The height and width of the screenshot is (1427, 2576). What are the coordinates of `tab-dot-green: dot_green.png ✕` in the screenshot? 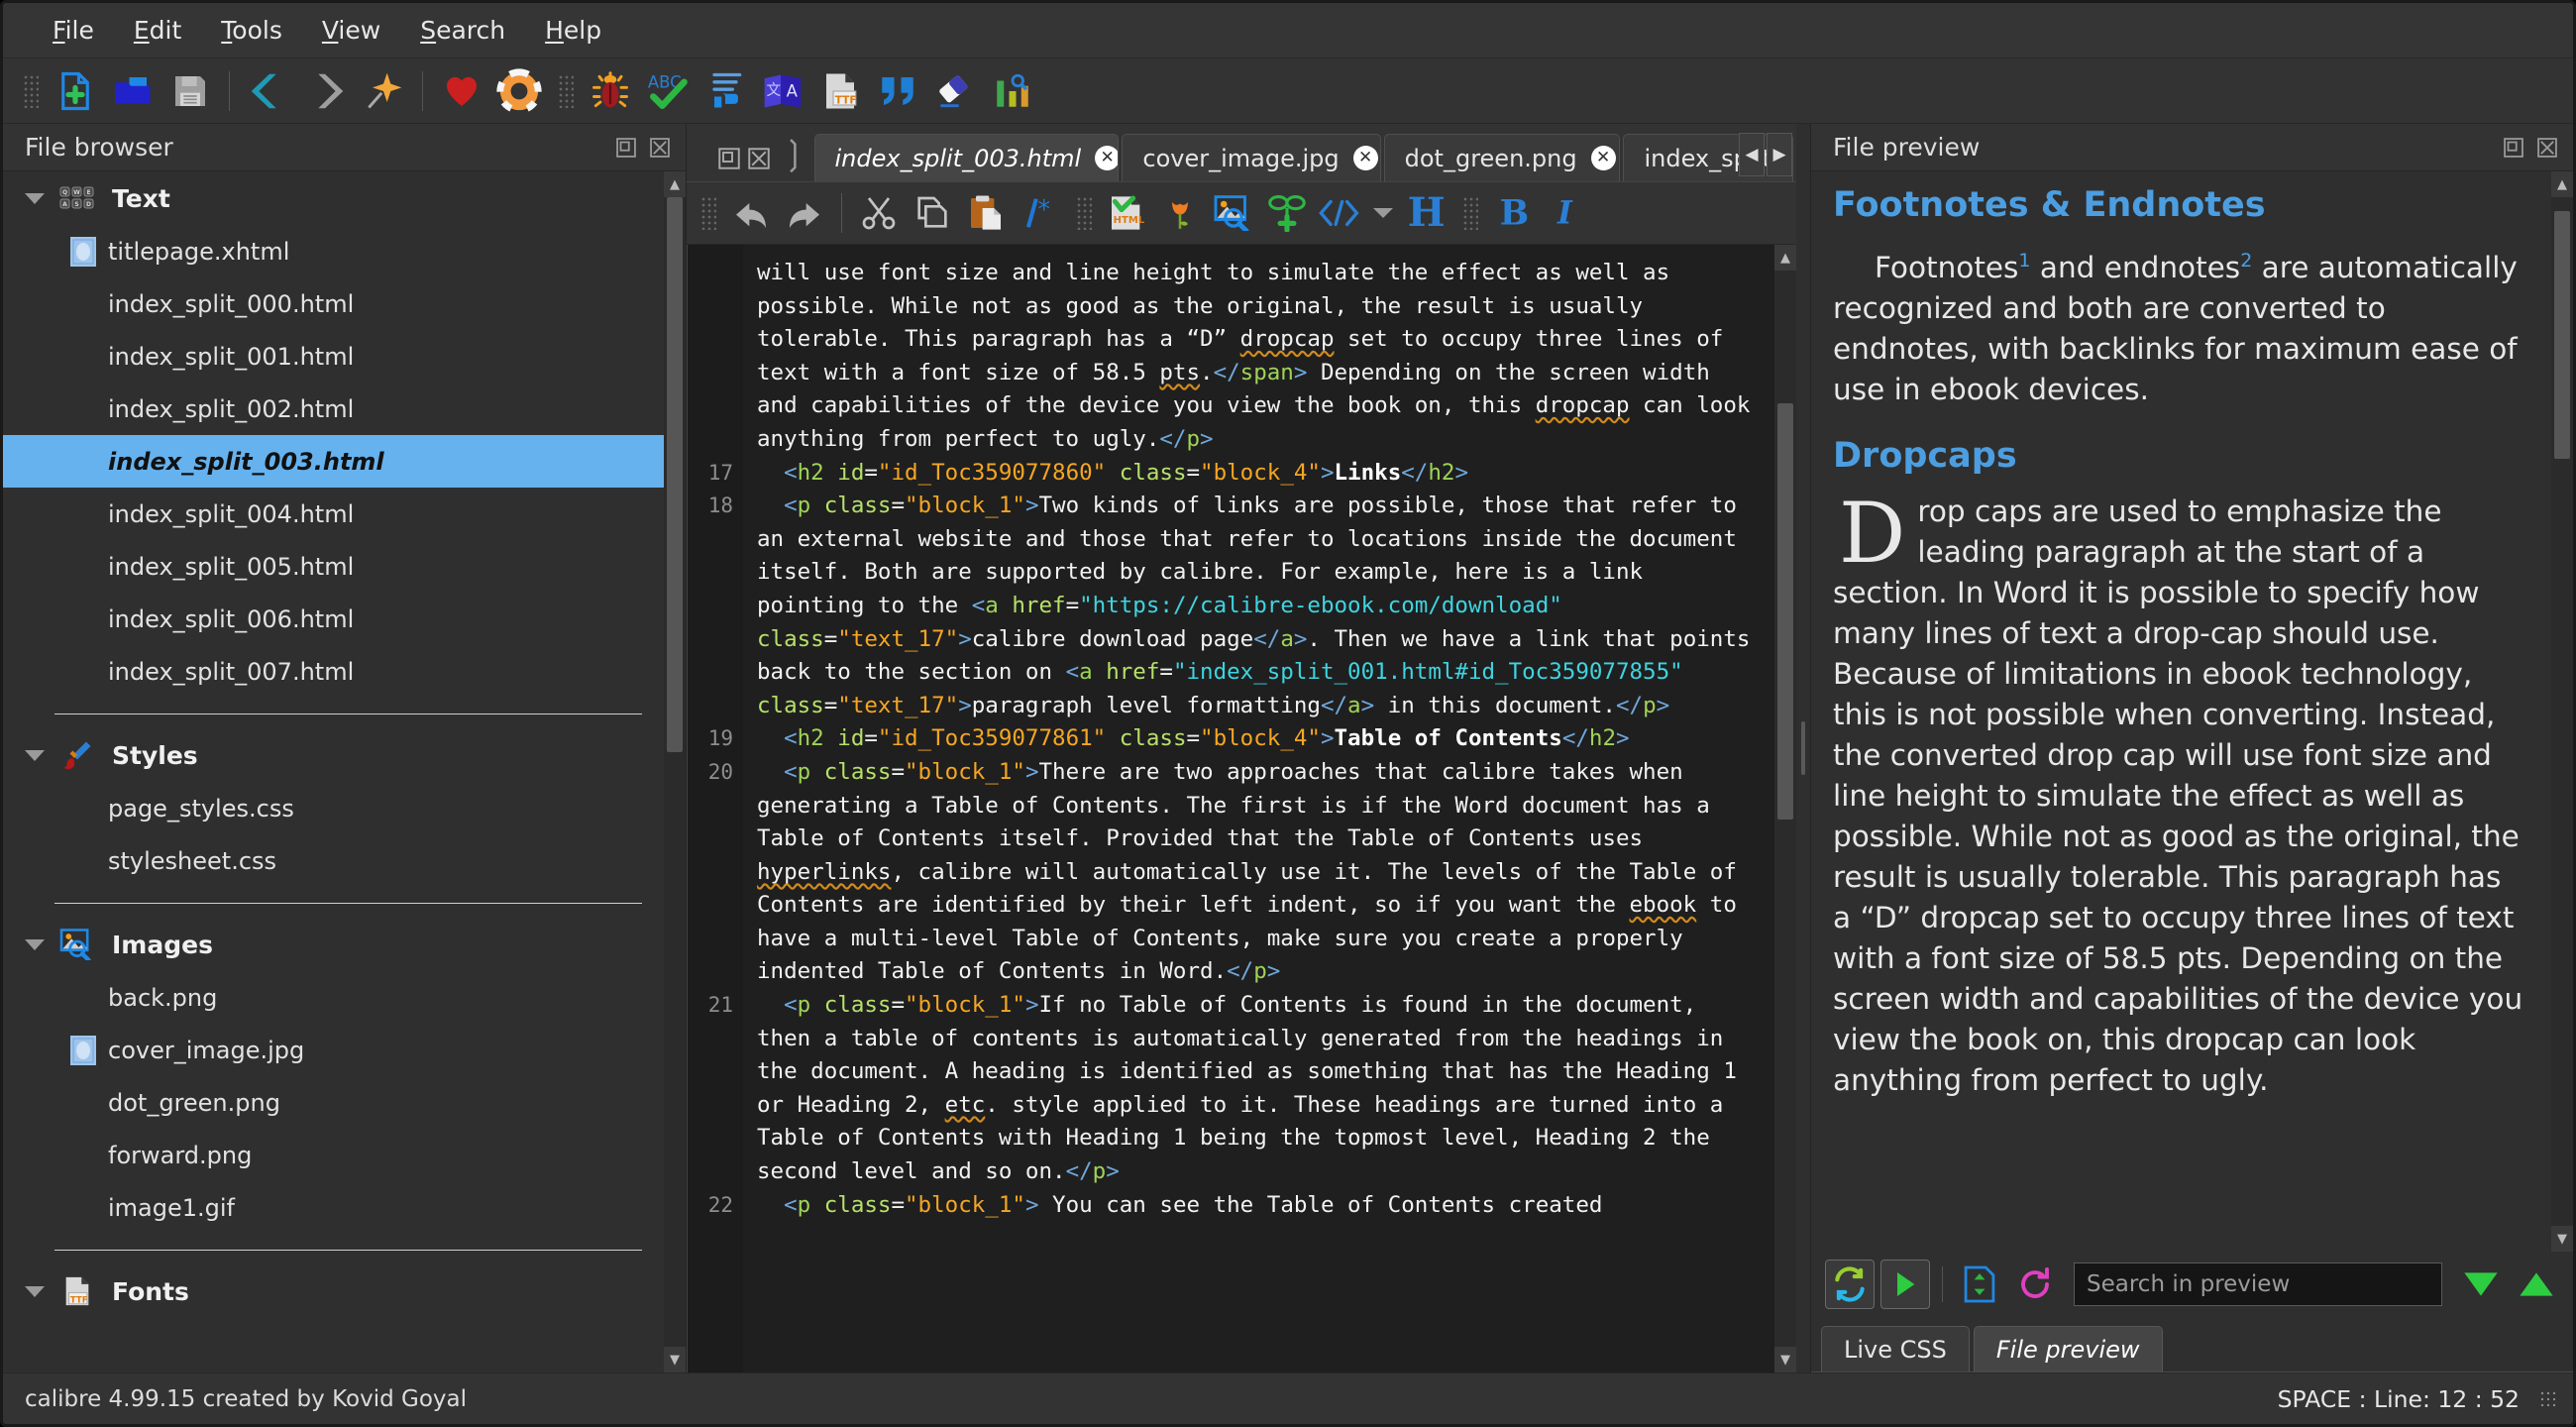 It's located at (1502, 157).